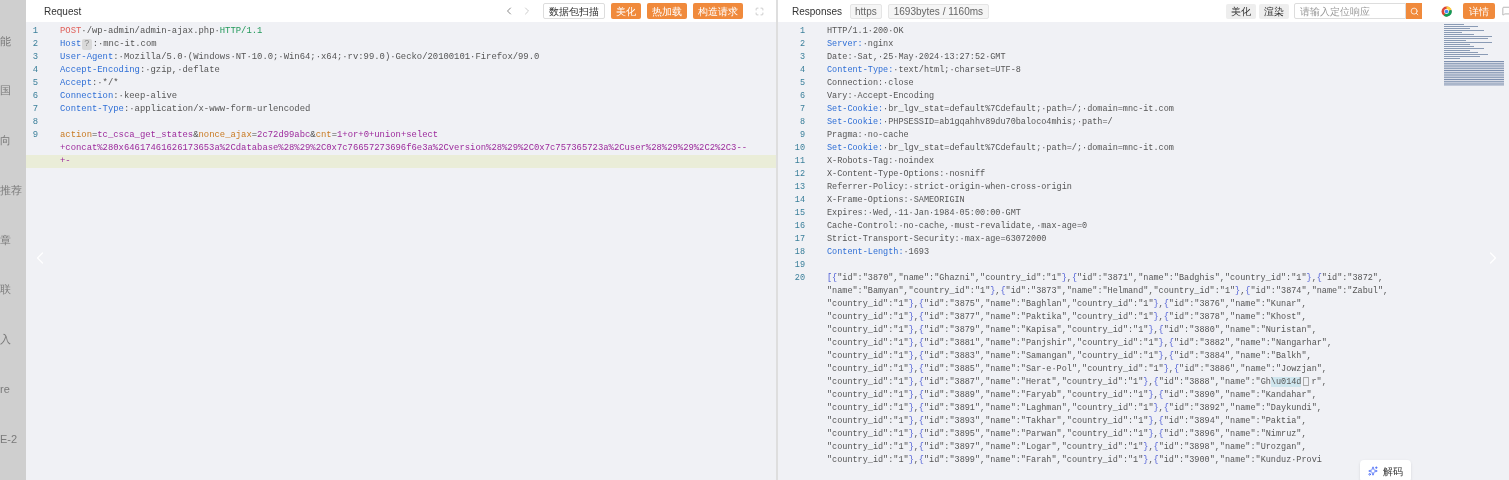 The width and height of the screenshot is (1509, 480). I want to click on backdrop-text: 入, so click(6, 340).